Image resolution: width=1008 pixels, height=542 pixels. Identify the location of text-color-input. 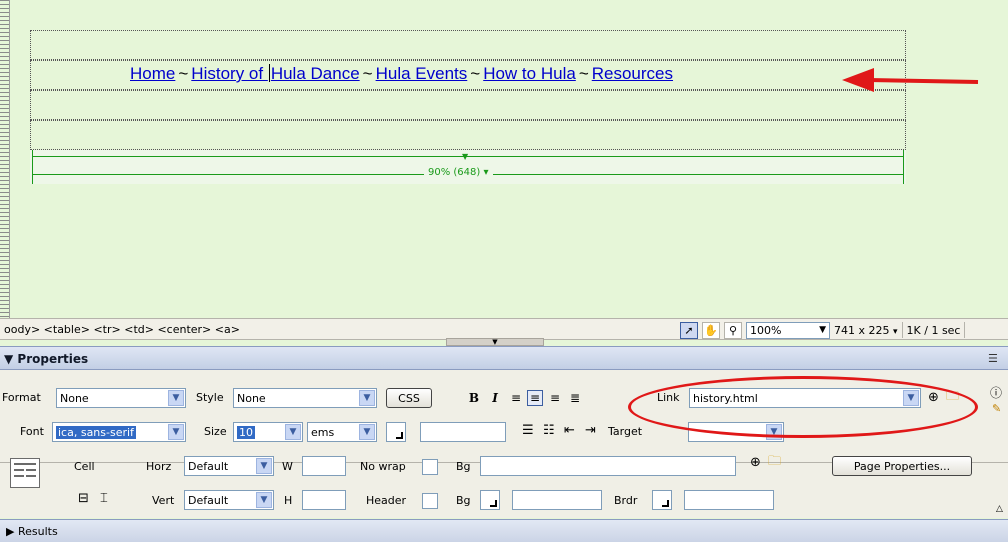
(463, 432).